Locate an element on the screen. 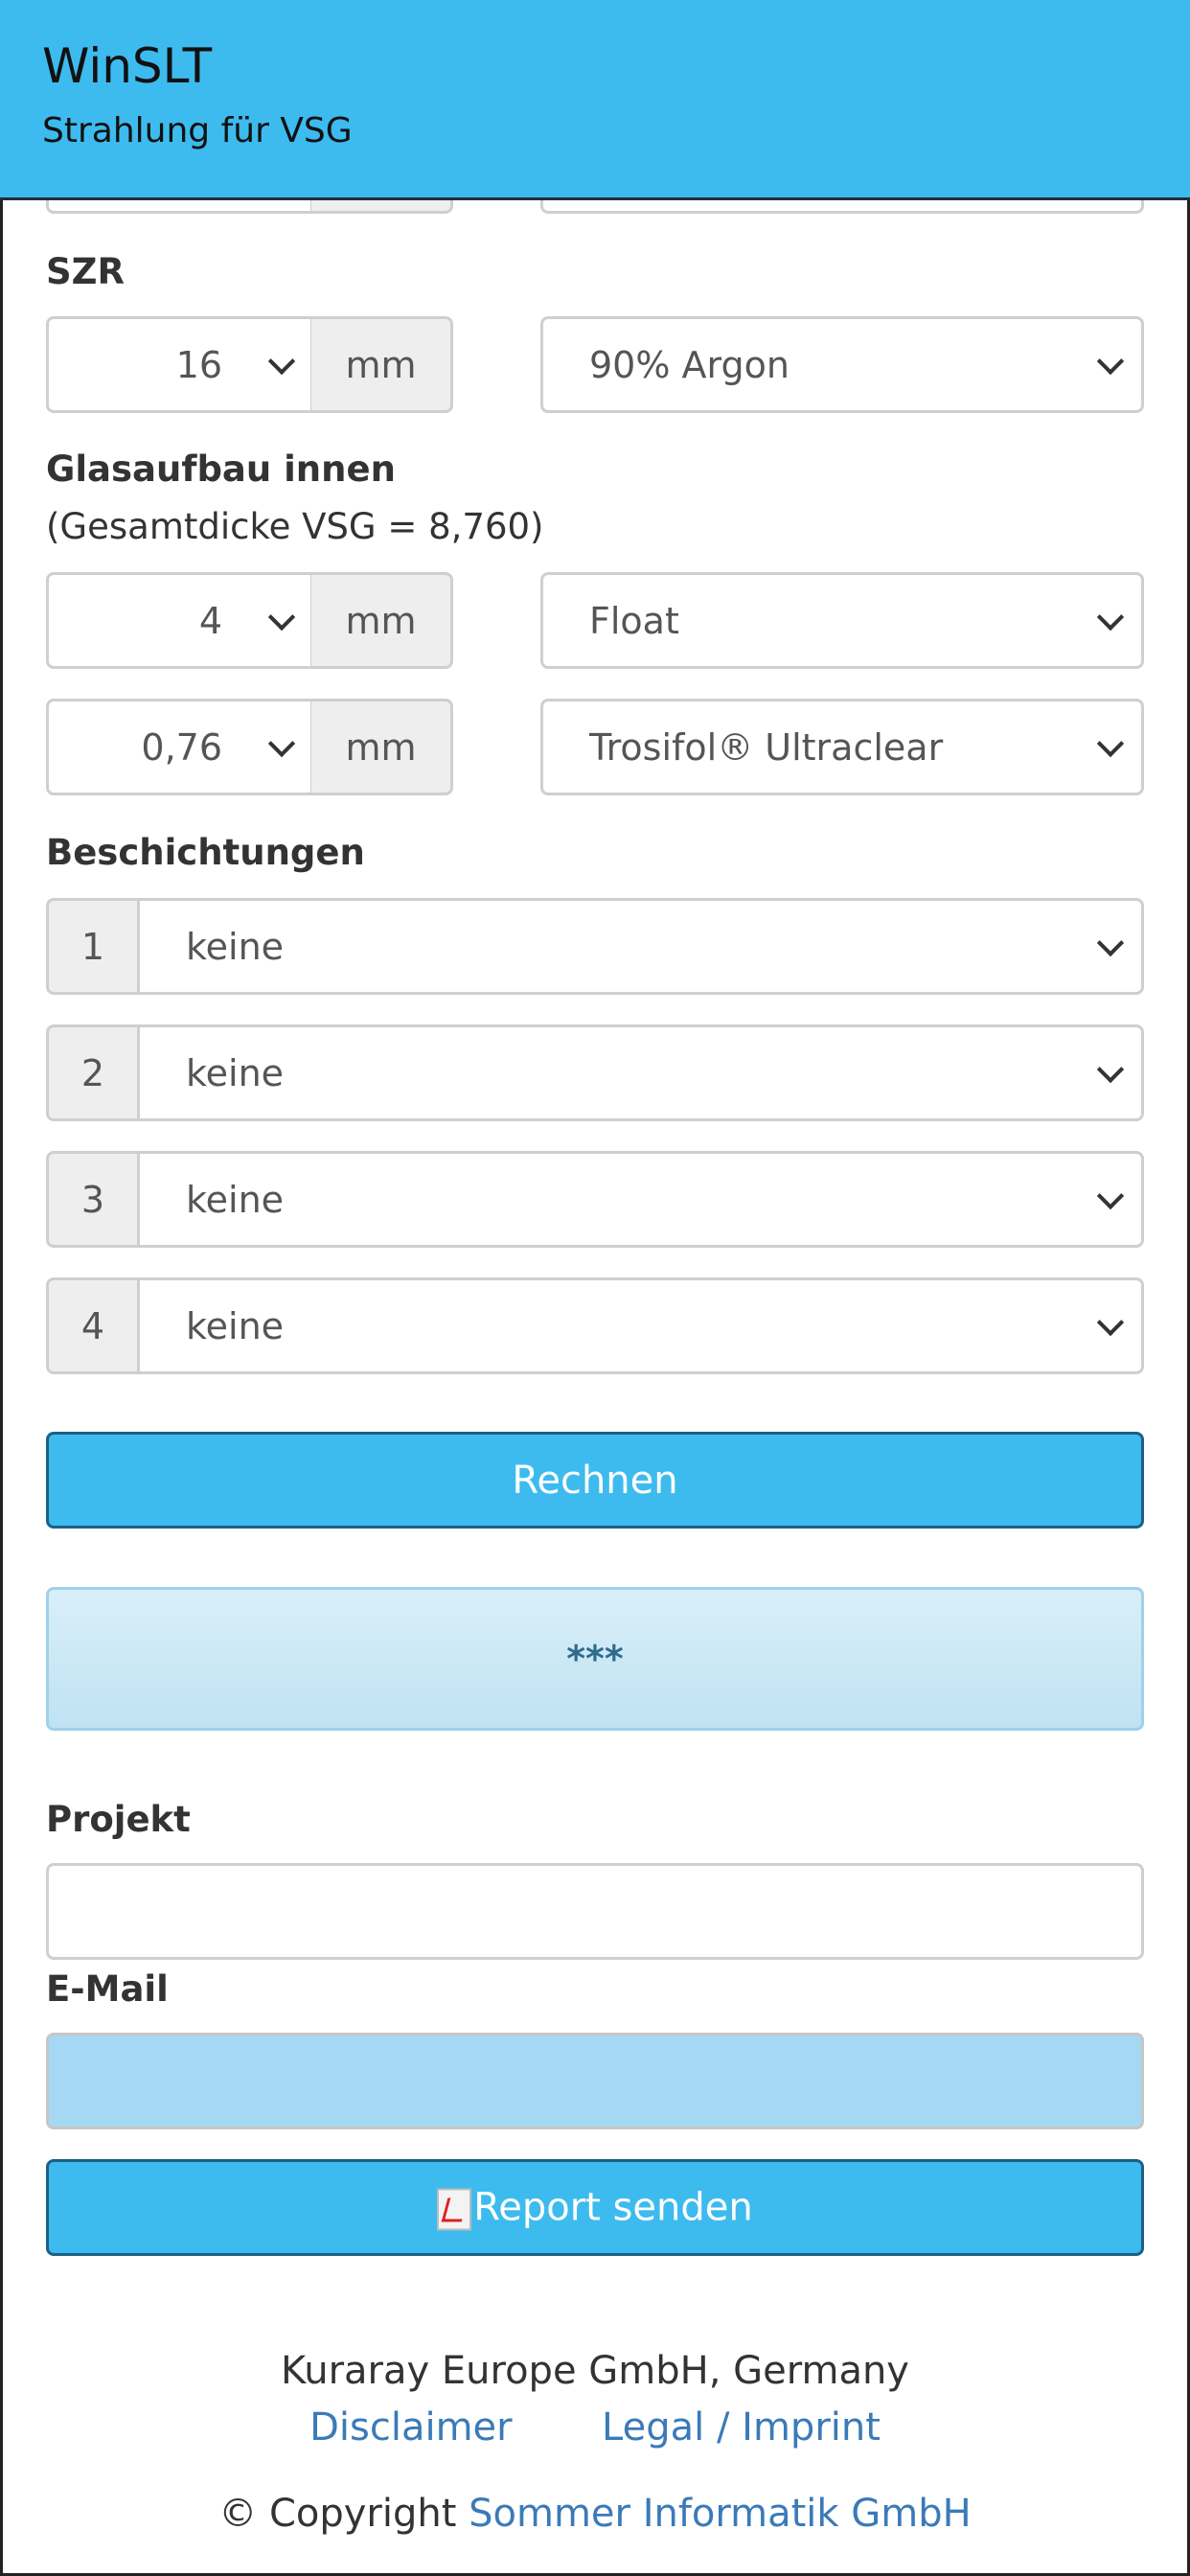 The height and width of the screenshot is (2576, 1190). szr-gas-select: 90% Argon is located at coordinates (842, 364).